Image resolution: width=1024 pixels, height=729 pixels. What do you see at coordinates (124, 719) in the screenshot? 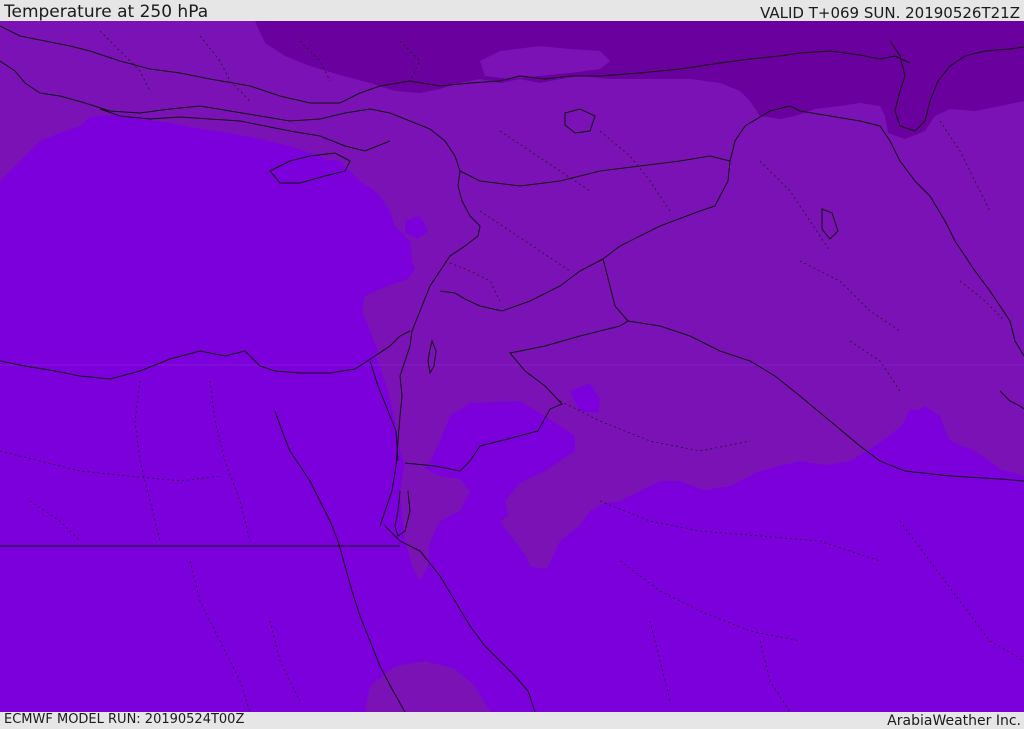
I see `model-run-label: ECMWF MODEL RUN: 20190524T00Z` at bounding box center [124, 719].